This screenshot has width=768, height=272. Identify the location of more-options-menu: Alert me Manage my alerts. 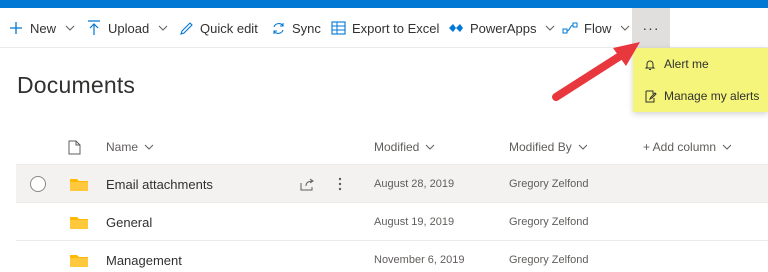
(700, 80).